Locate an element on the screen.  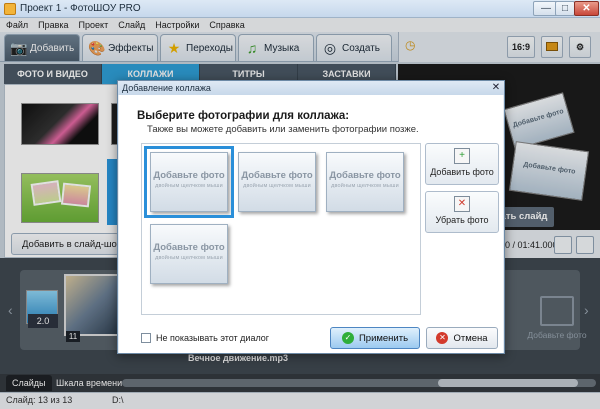
remove-image-icon: ✕ is located at coordinates (462, 204).